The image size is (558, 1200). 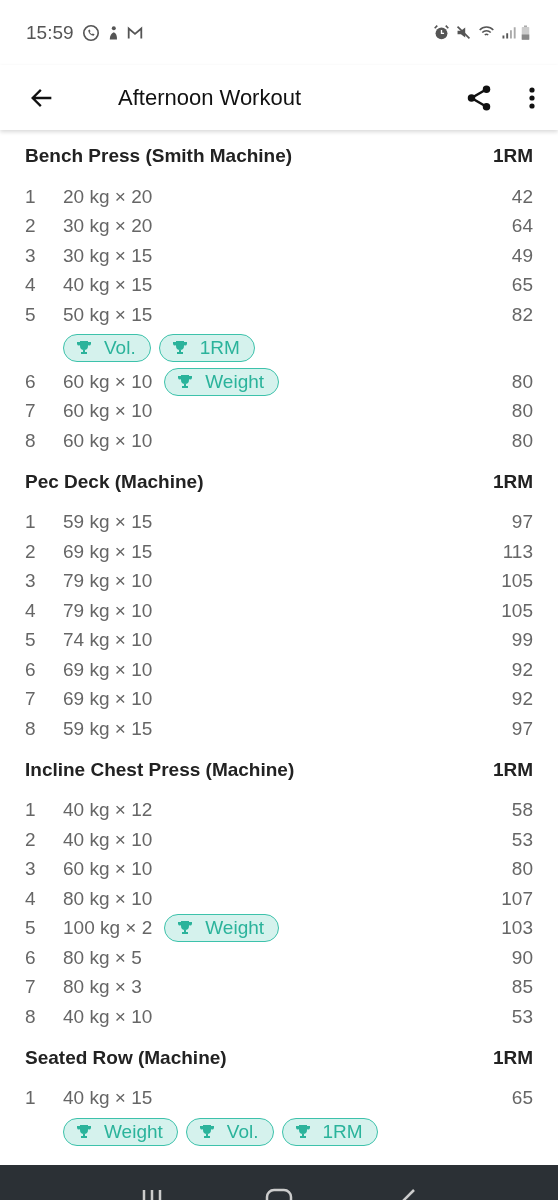 What do you see at coordinates (102, 957) in the screenshot?
I see `set-weight-reps: 80 kg × 5` at bounding box center [102, 957].